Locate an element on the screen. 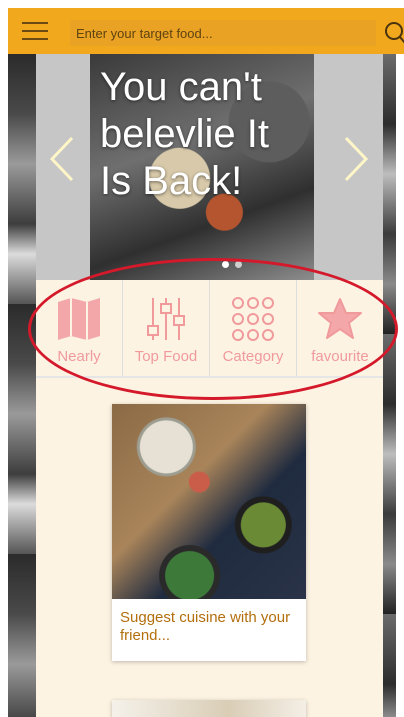  category-category: Category is located at coordinates (253, 328).